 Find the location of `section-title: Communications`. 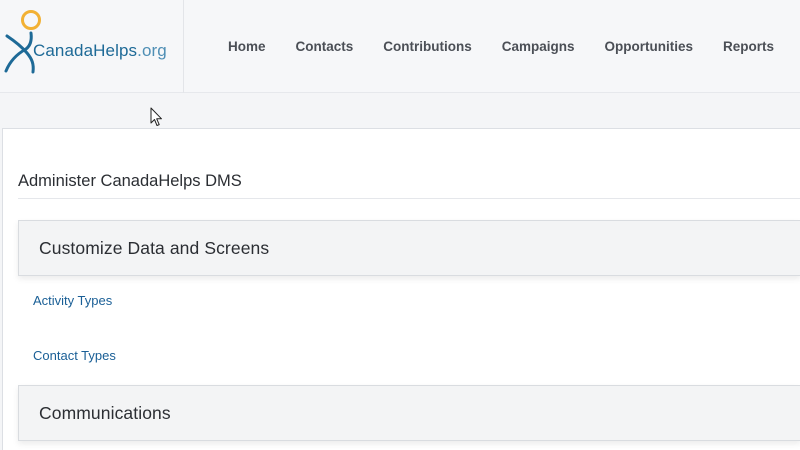

section-title: Communications is located at coordinates (105, 413).